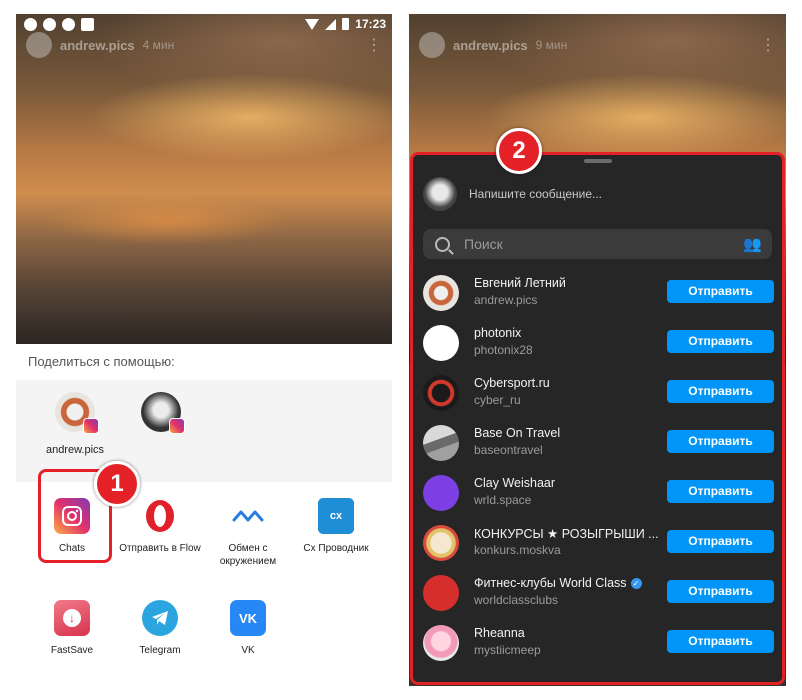 This screenshot has width=802, height=700. Describe the element at coordinates (517, 550) in the screenshot. I see `contact-username: konkurs.moskva` at that location.